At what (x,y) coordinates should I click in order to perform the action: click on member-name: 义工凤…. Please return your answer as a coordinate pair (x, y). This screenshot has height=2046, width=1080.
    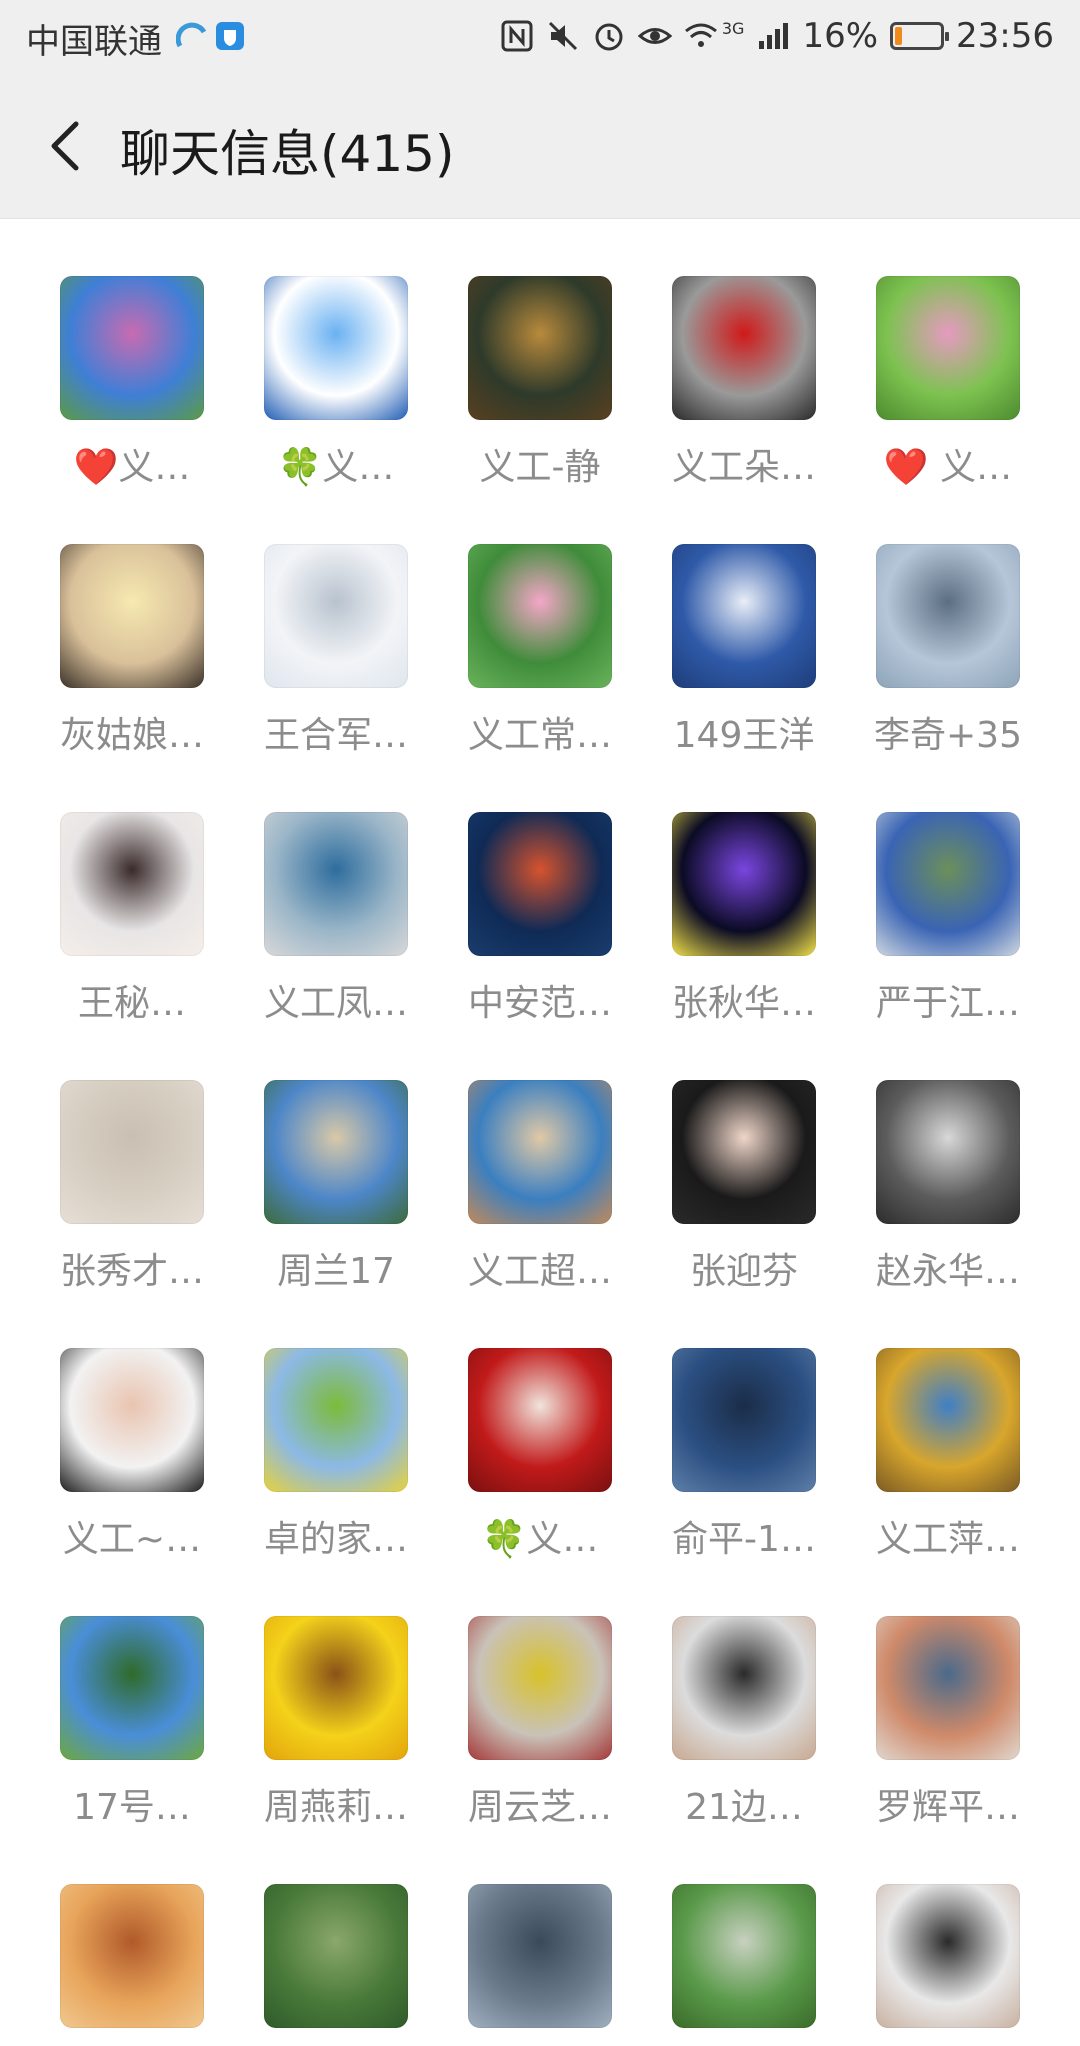
    Looking at the image, I should click on (335, 1003).